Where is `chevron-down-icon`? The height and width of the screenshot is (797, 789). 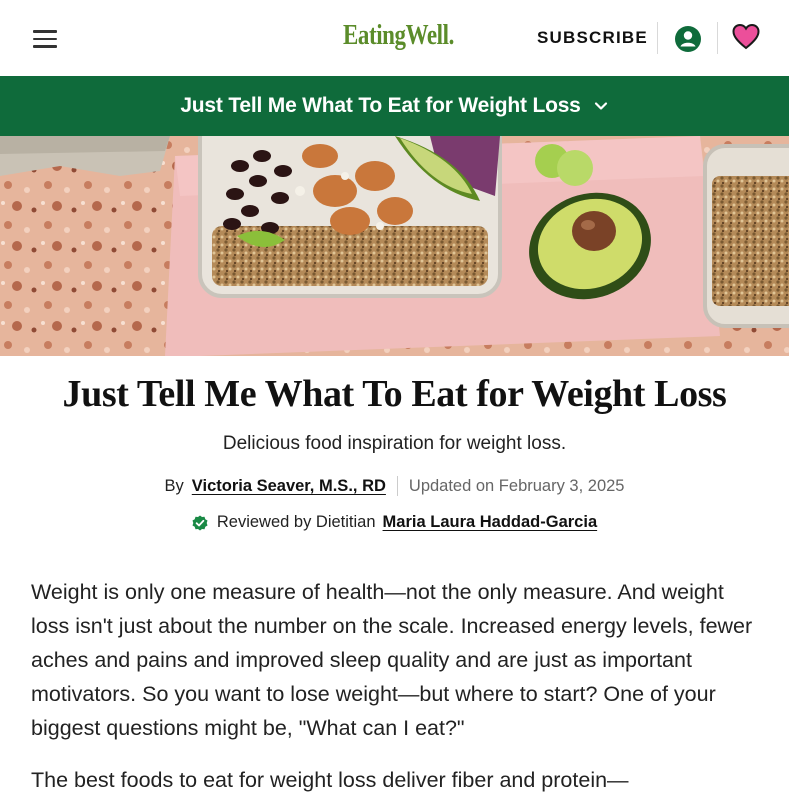
chevron-down-icon is located at coordinates (601, 106).